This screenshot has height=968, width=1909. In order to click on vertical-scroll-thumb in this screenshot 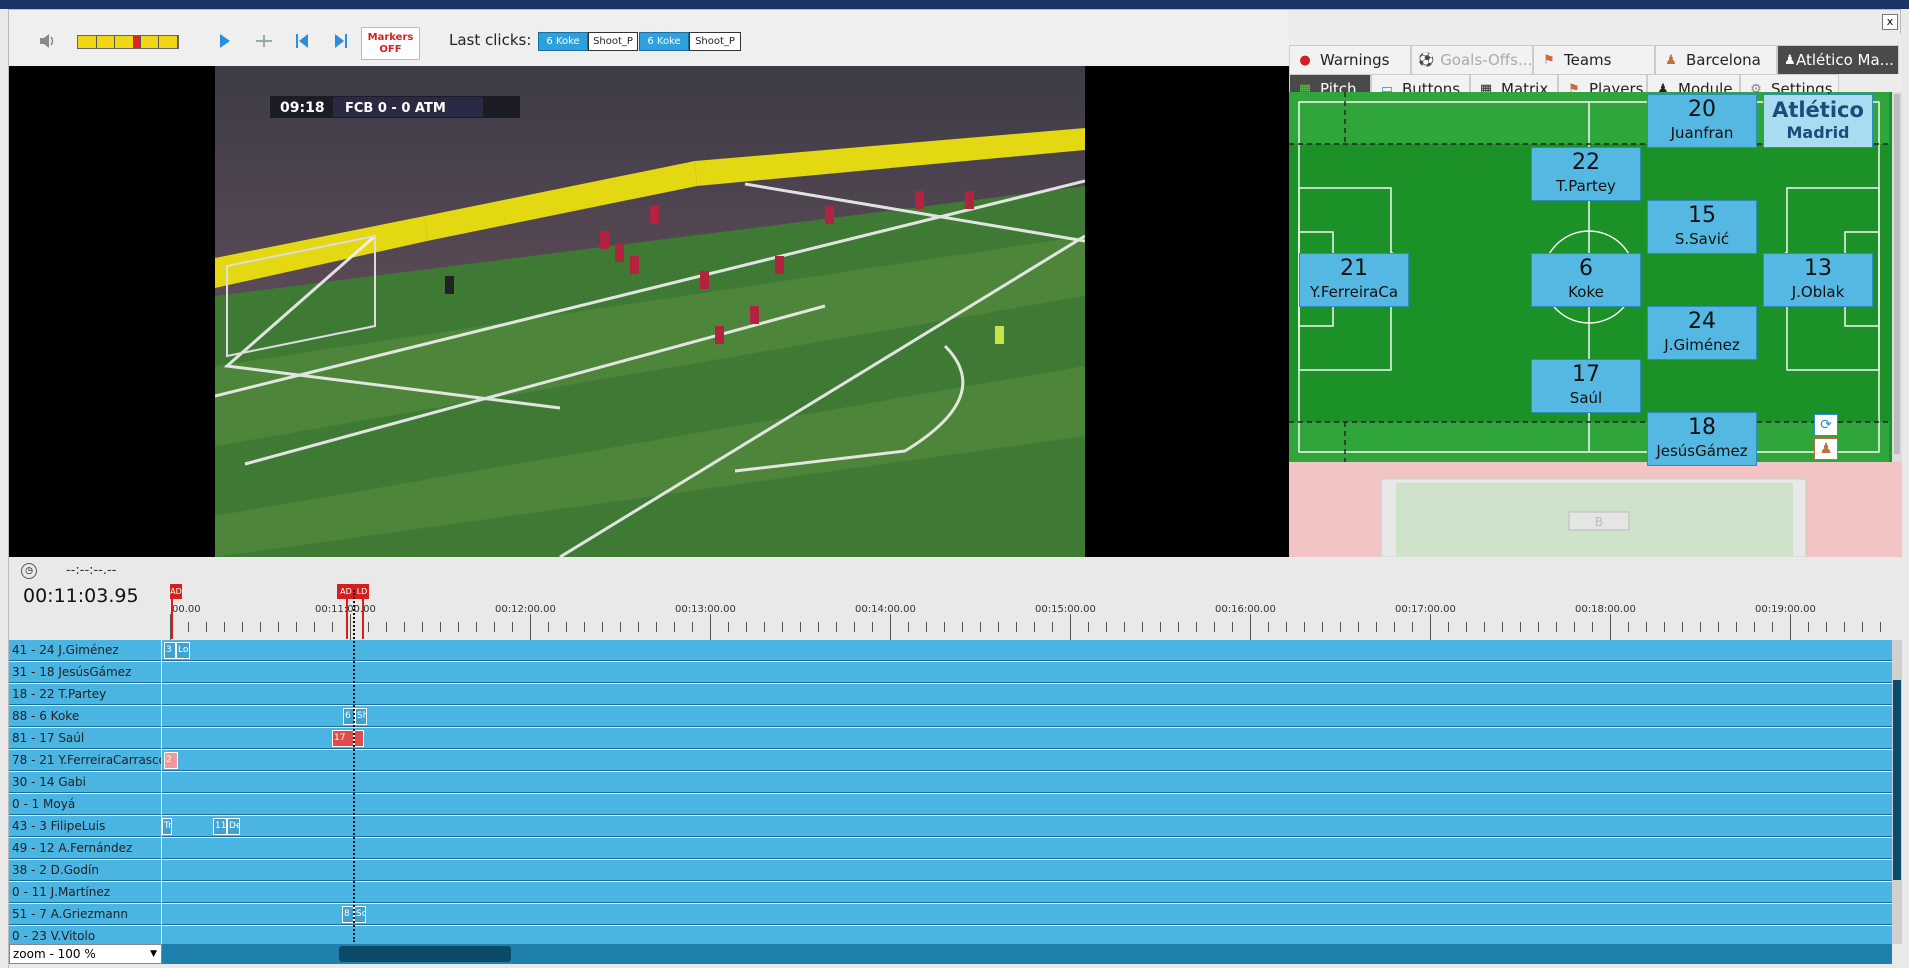, I will do `click(1897, 780)`.